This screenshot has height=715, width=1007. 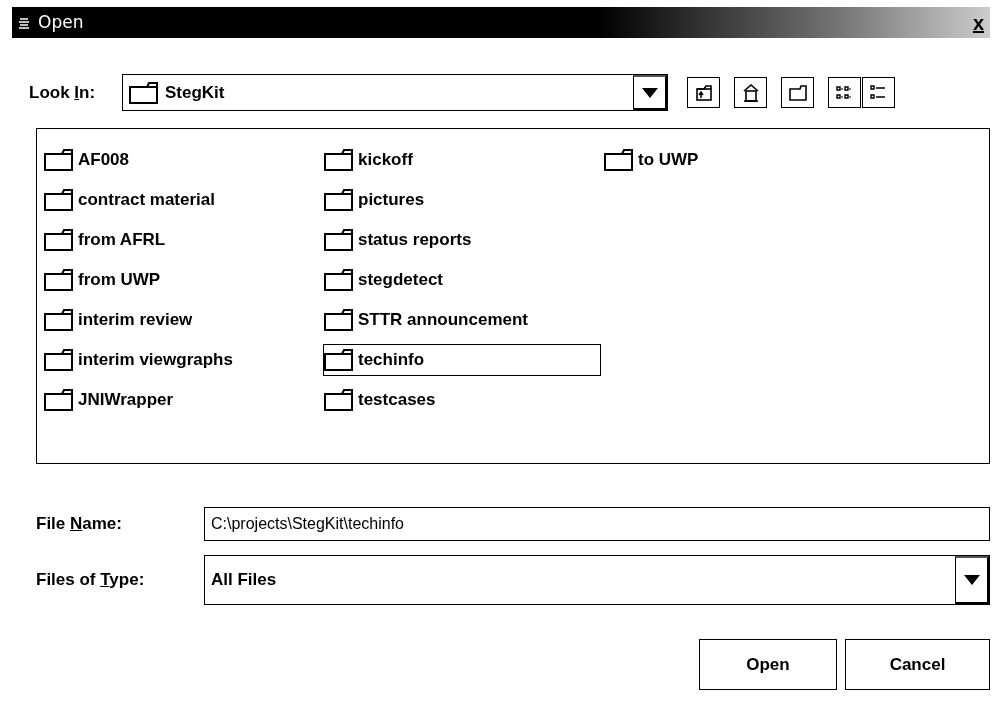 I want to click on folder-item: JNIWrapper, so click(x=109, y=400).